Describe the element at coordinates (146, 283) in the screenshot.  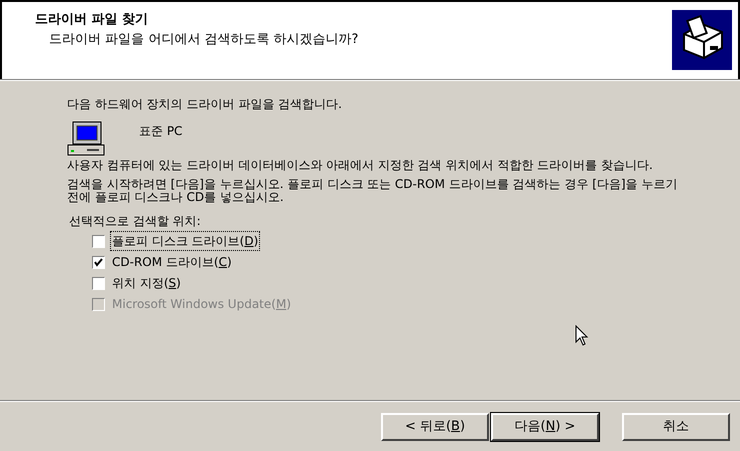
I see `checkbox-label: 위치 지정(S)` at that location.